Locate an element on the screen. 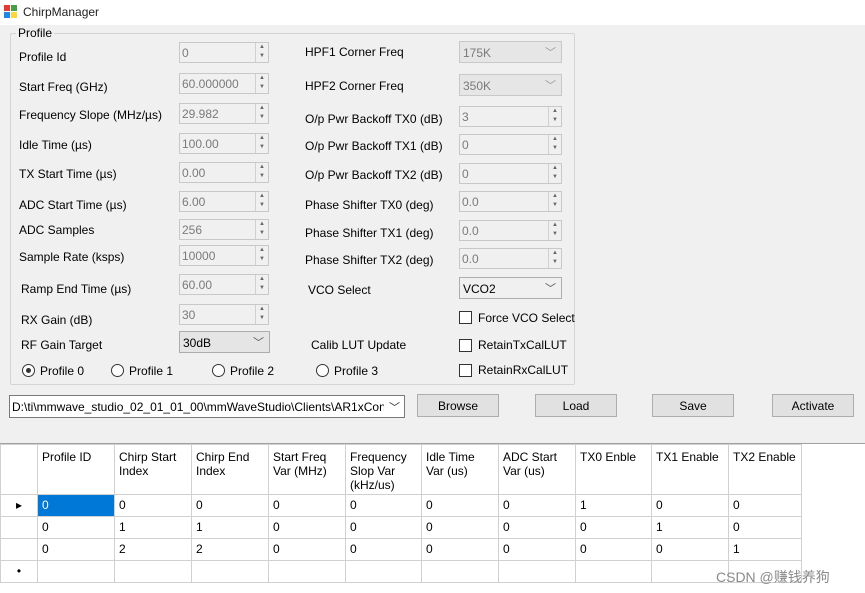 The width and height of the screenshot is (865, 593). table-row: 0 1 1 0 0 0 0 0 1 0 is located at coordinates (401, 527).